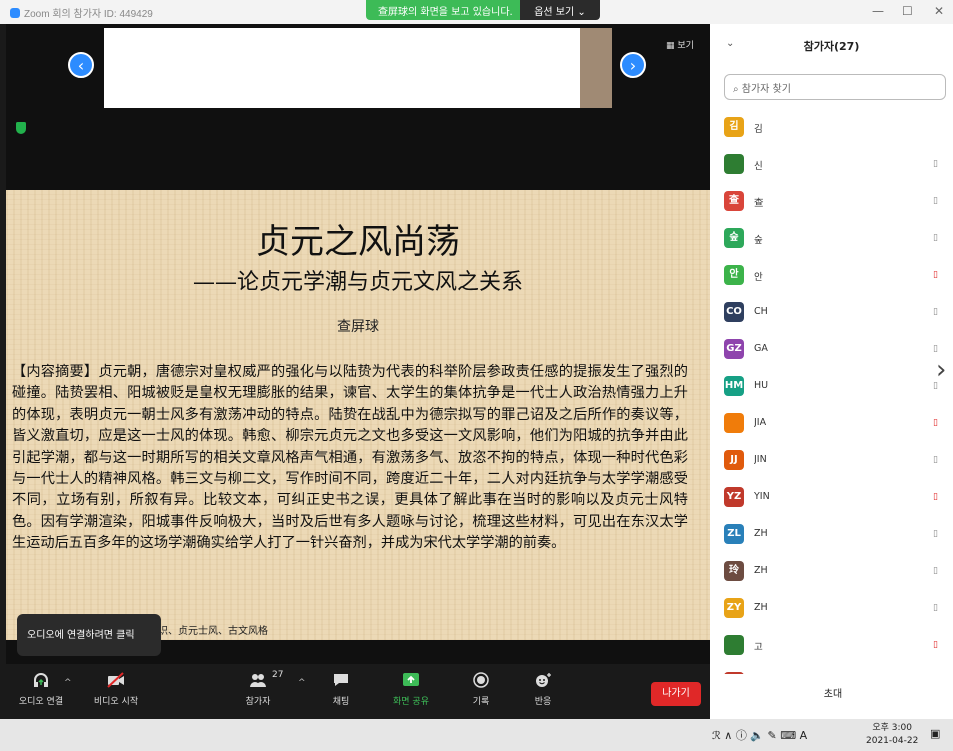 The width and height of the screenshot is (953, 751). I want to click on participant-name: ZH, so click(761, 607).